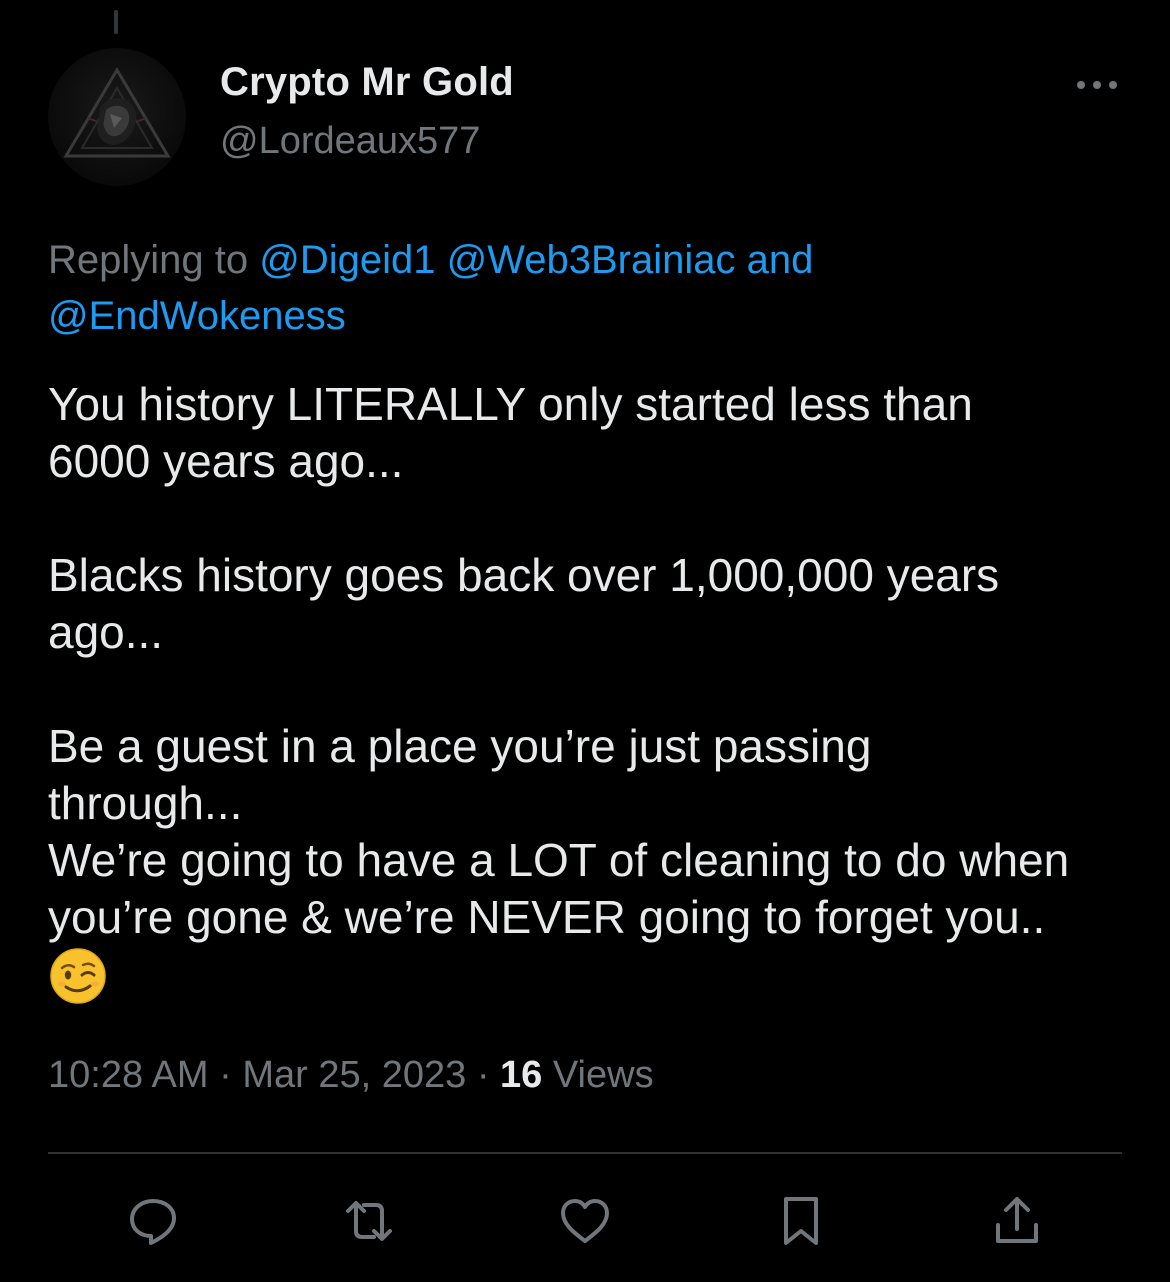 This screenshot has width=1170, height=1282. I want to click on author-display-name: Crypto Mr Gold, so click(367, 82).